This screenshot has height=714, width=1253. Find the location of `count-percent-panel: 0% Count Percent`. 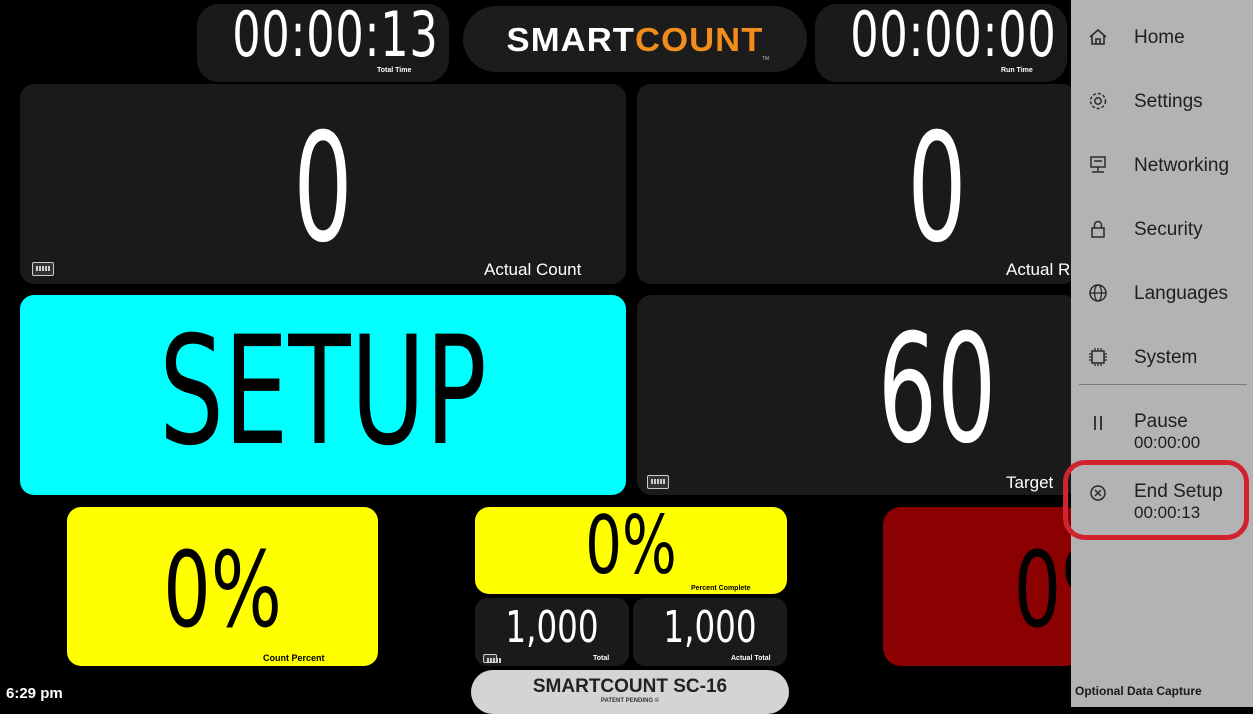

count-percent-panel: 0% Count Percent is located at coordinates (222, 586).